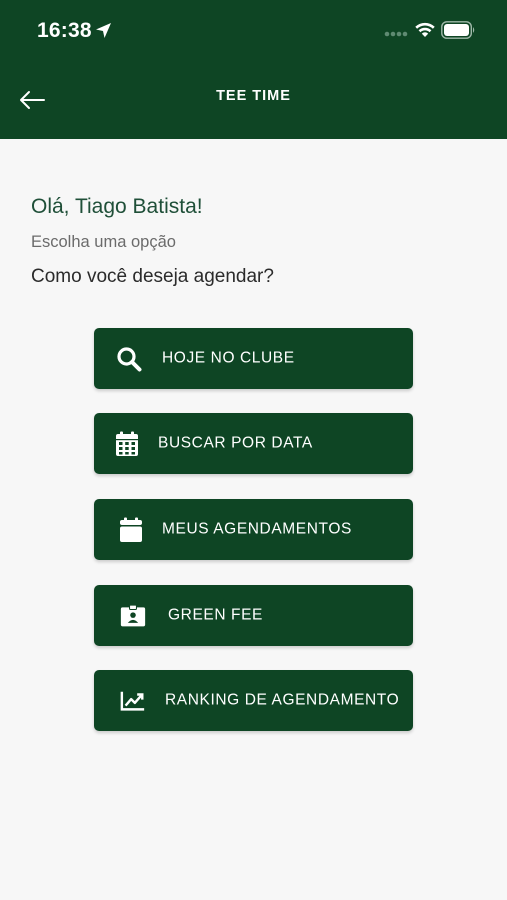 This screenshot has height=900, width=507. I want to click on wifi-icon, so click(425, 29).